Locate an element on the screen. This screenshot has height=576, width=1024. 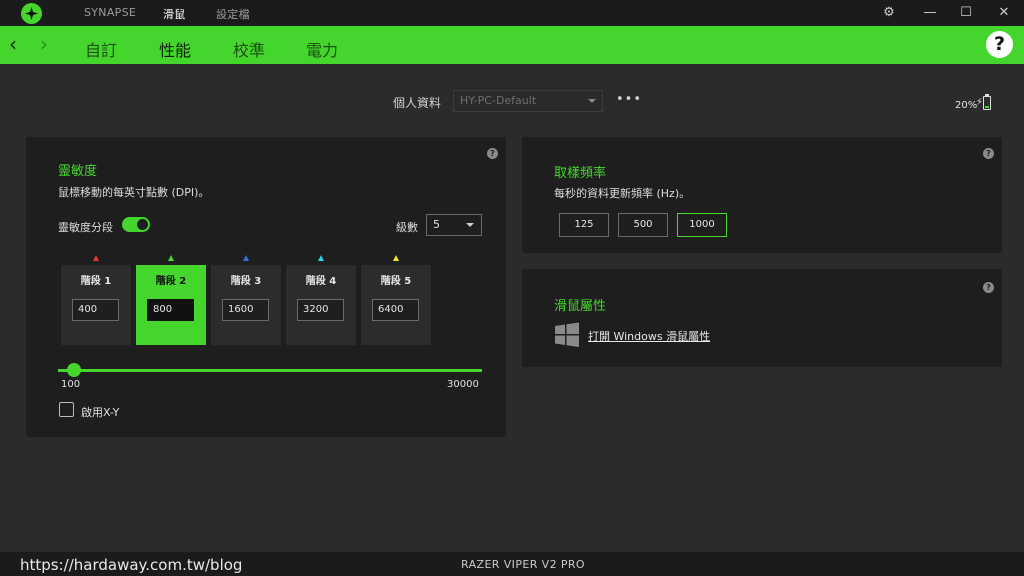
dpi-slider-track is located at coordinates (270, 370).